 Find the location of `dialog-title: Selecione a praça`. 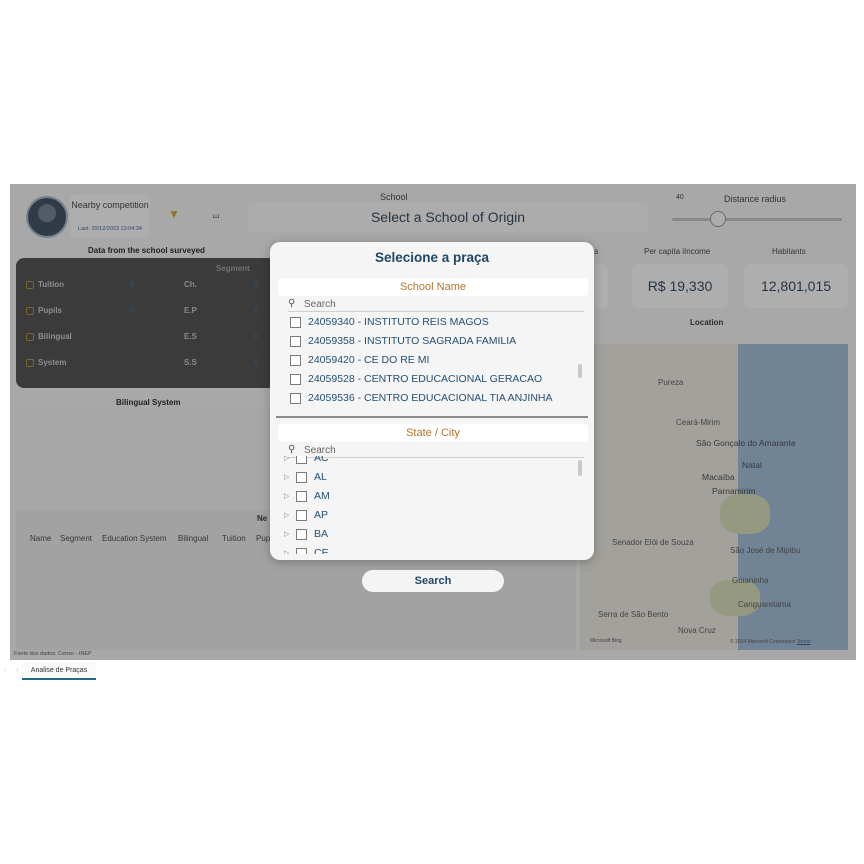

dialog-title: Selecione a praça is located at coordinates (432, 257).